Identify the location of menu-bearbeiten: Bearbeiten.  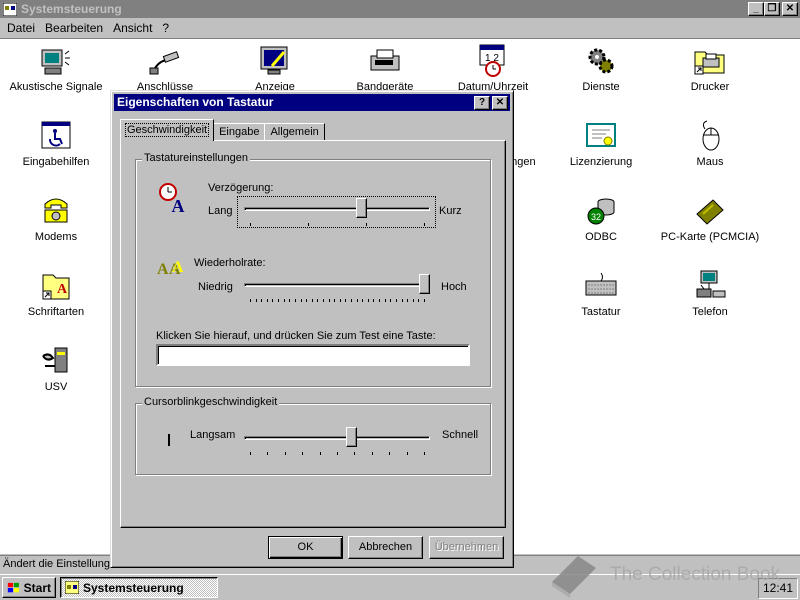
(74, 28).